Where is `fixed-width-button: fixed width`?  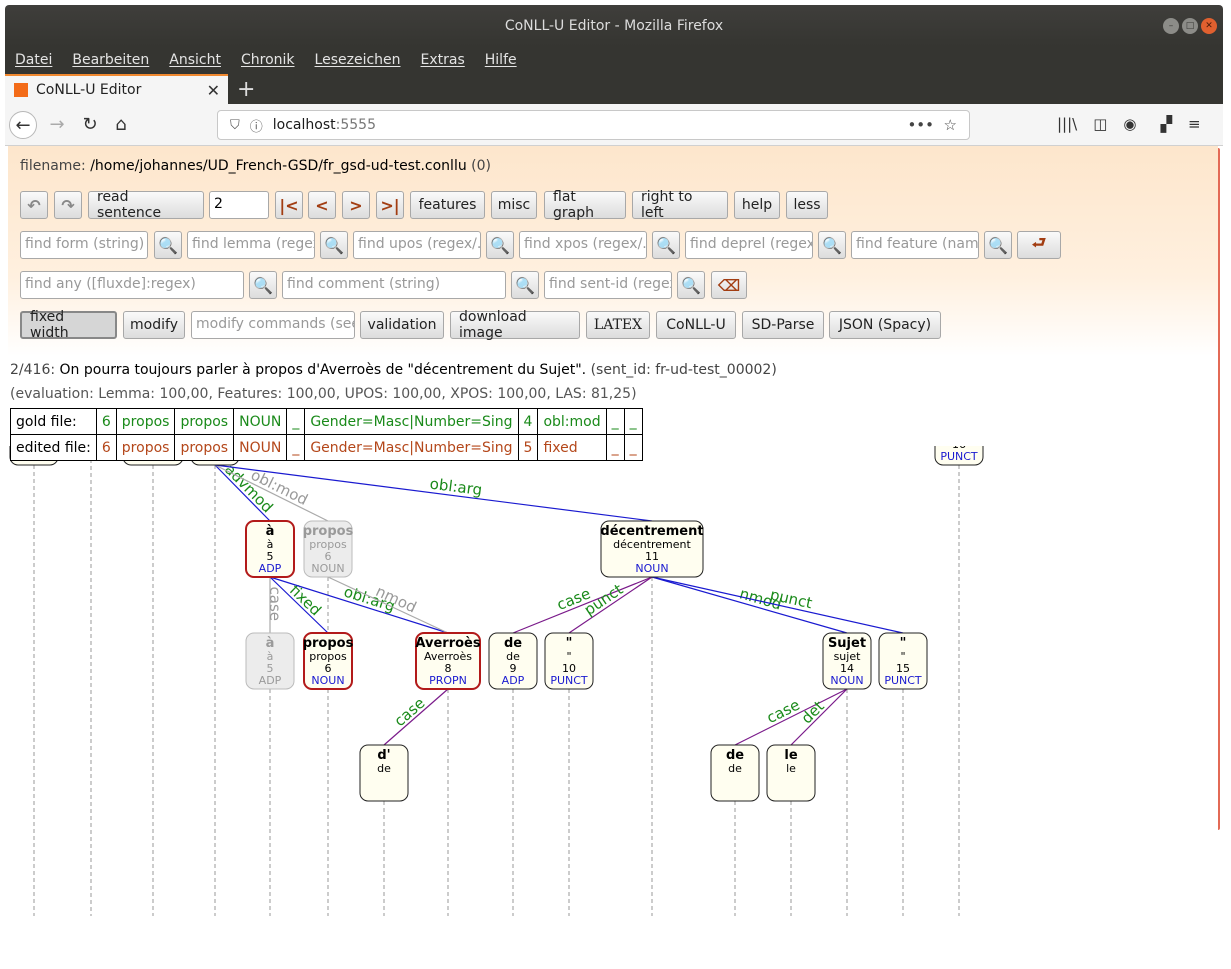 fixed-width-button: fixed width is located at coordinates (68, 325).